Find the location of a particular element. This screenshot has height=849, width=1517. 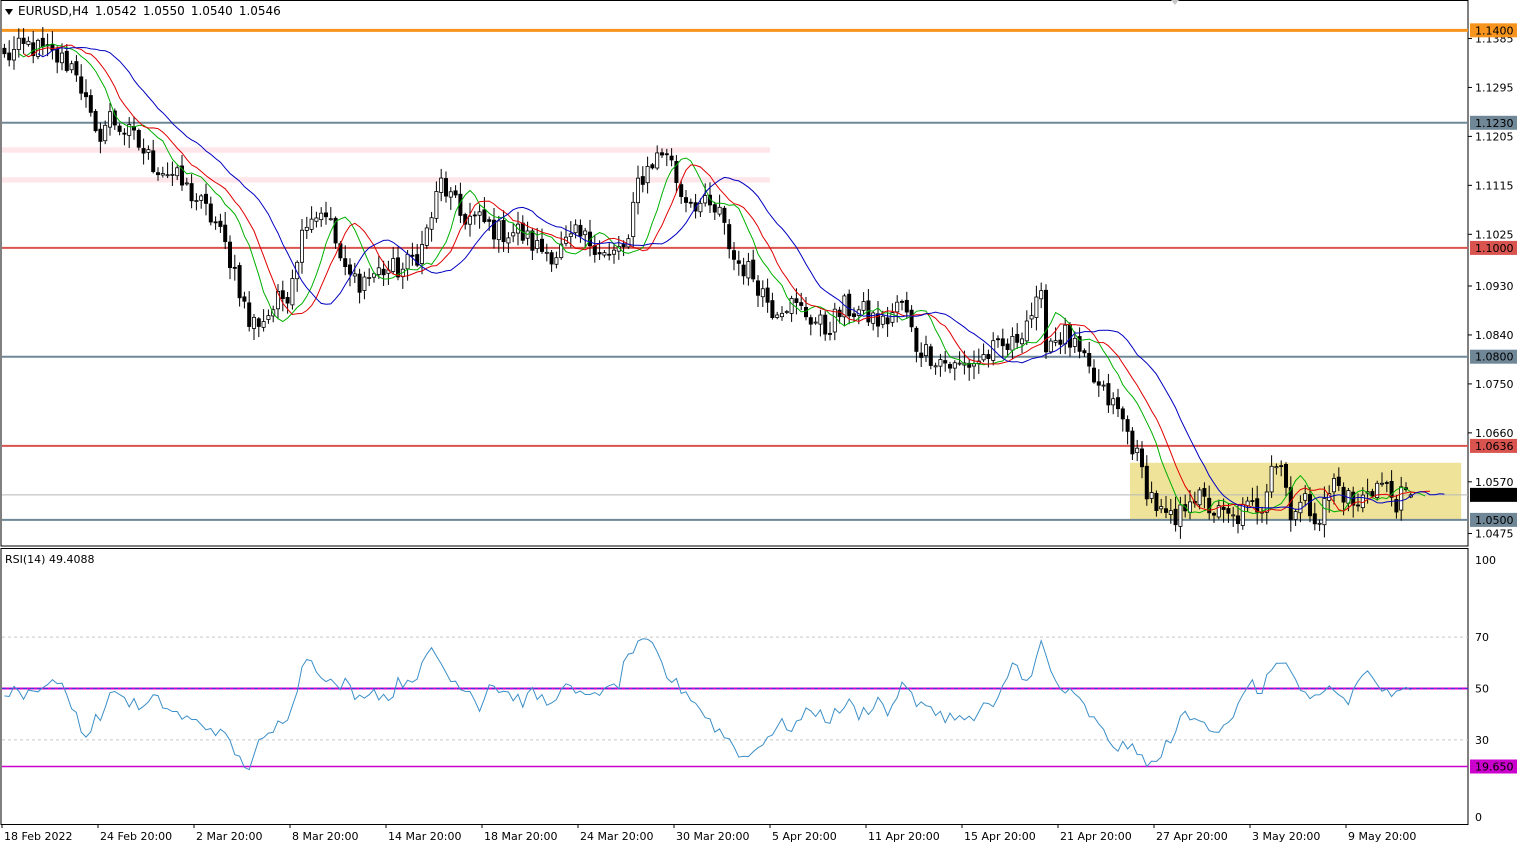

time-tick-label: 24 Mar 20:00 is located at coordinates (616, 836).